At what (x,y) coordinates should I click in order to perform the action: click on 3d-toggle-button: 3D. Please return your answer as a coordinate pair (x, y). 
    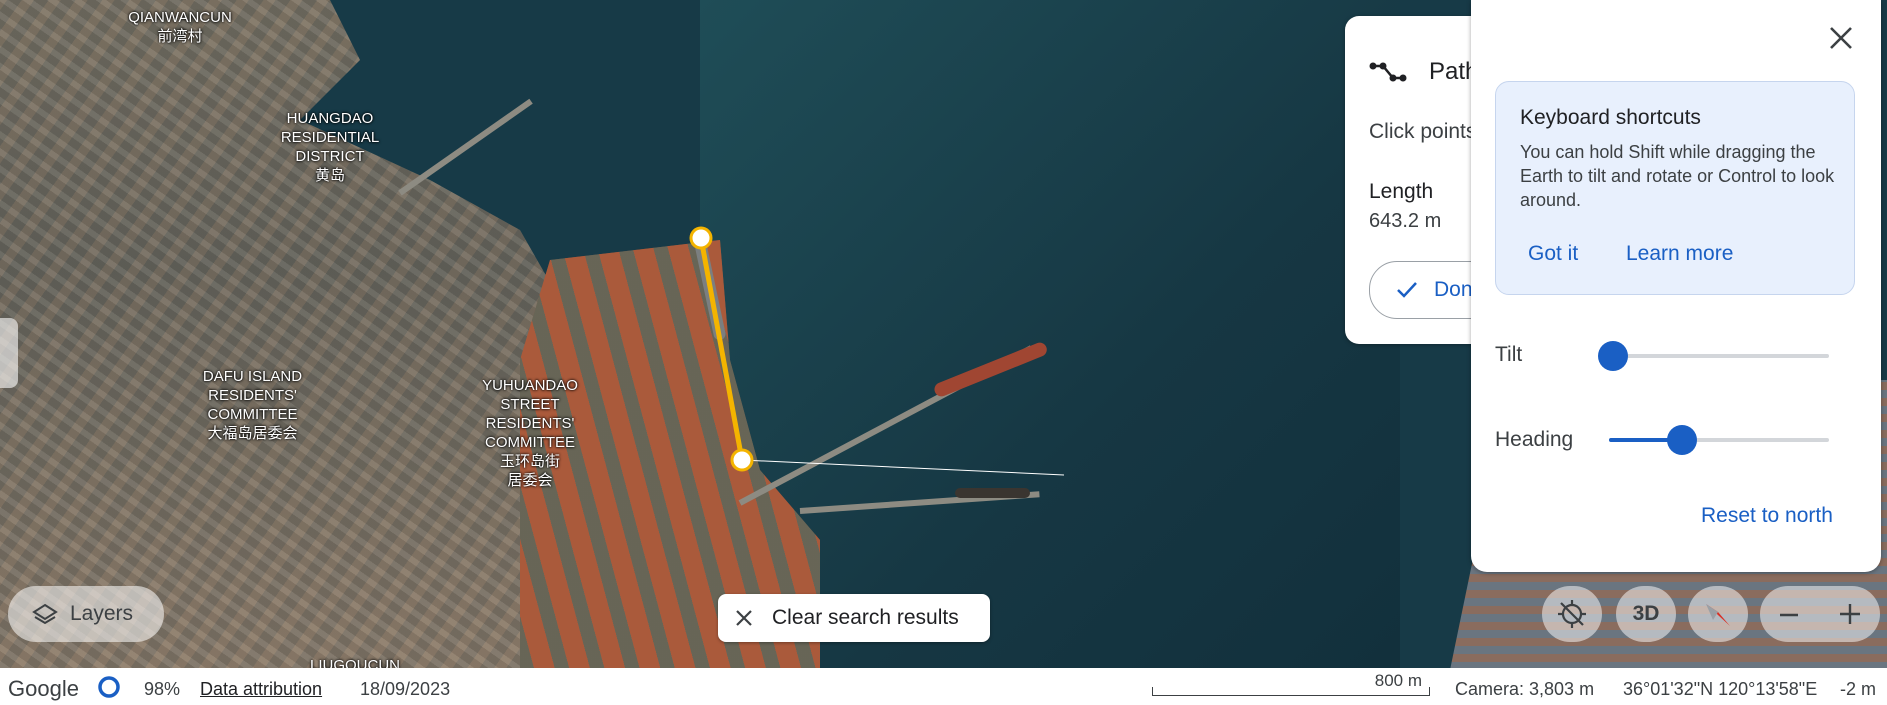
    Looking at the image, I should click on (1646, 614).